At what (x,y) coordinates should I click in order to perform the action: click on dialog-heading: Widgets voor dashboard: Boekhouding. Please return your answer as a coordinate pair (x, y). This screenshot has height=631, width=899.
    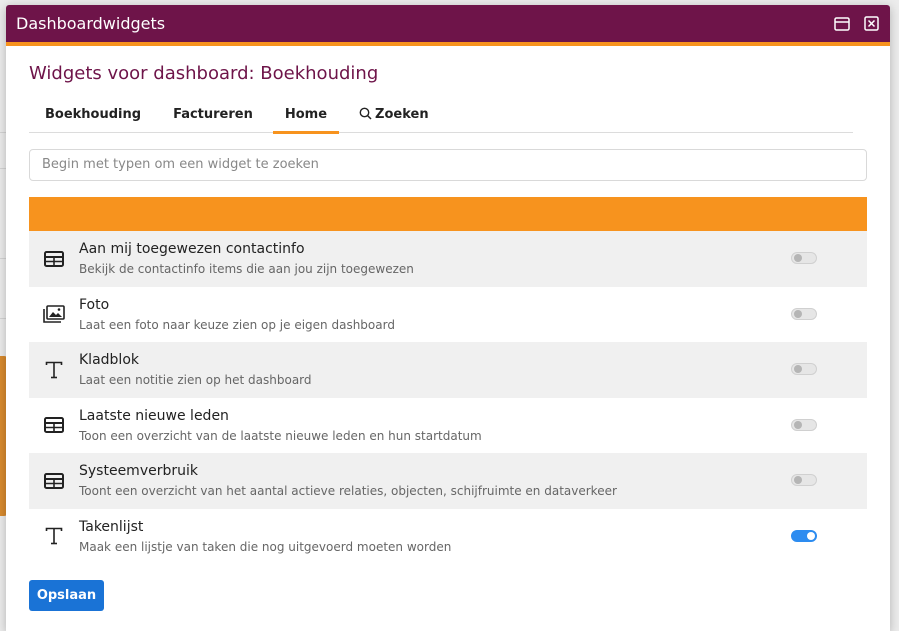
    Looking at the image, I should click on (204, 73).